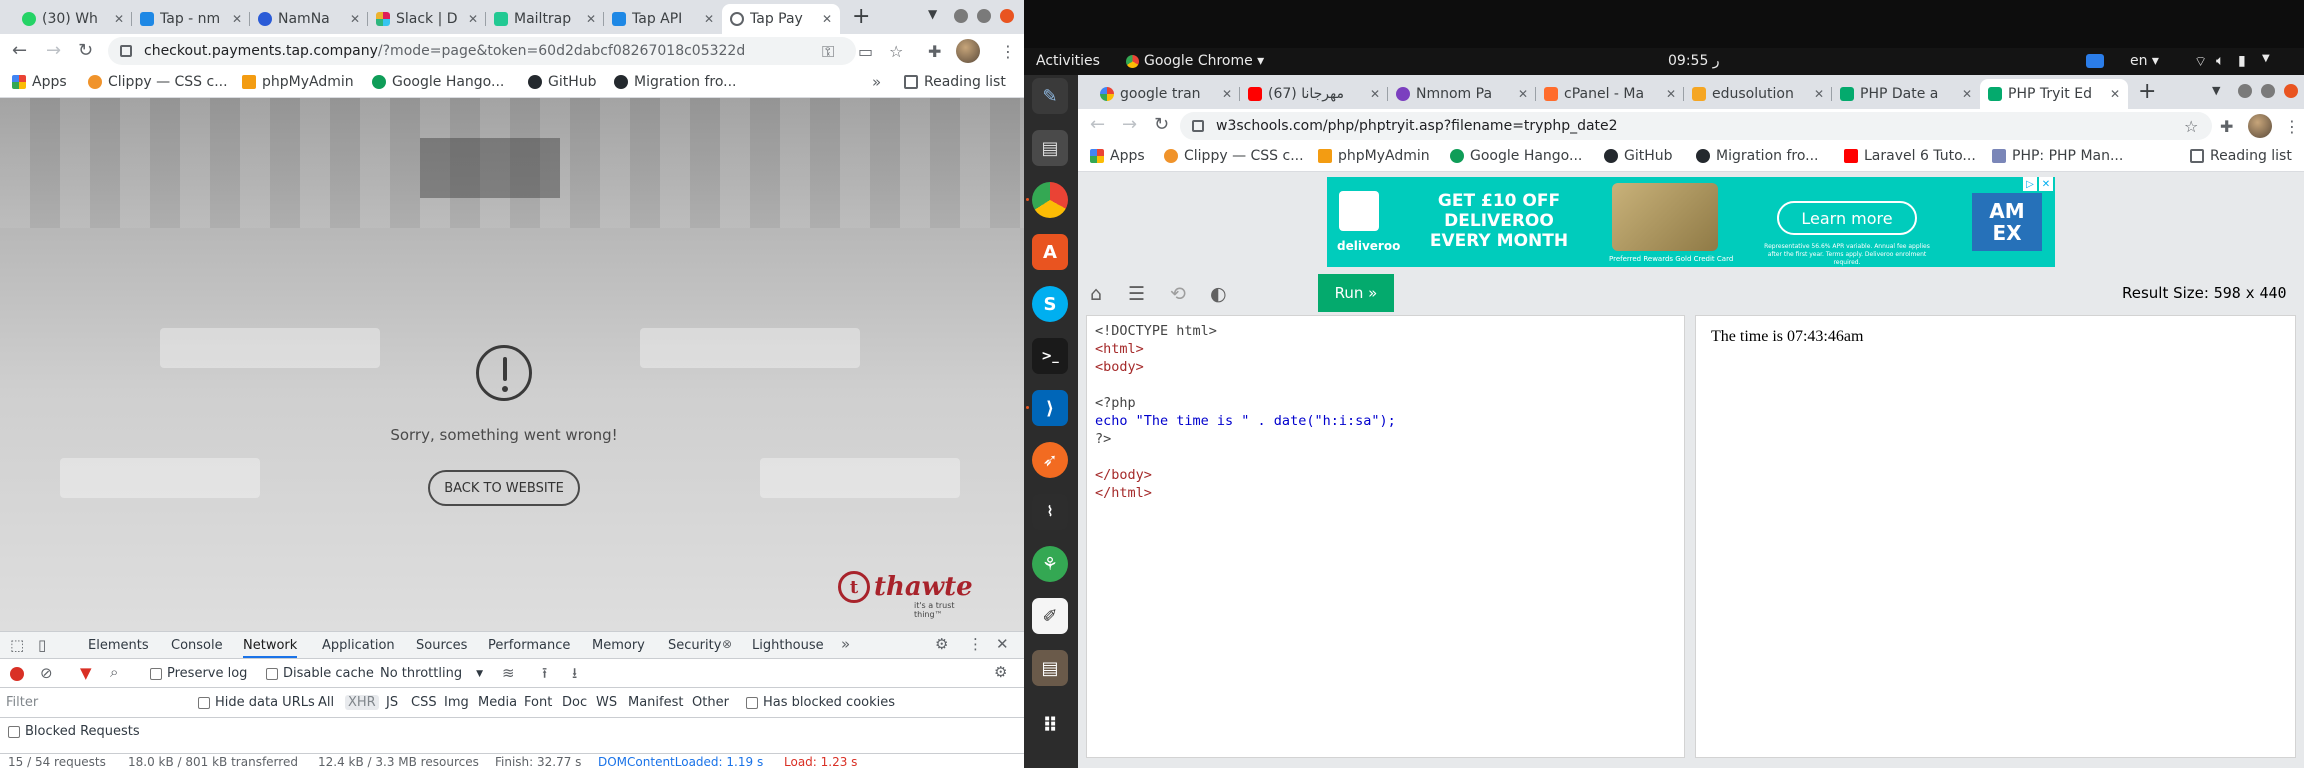 This screenshot has width=2304, height=768. I want to click on bookmark-github: GitHub, so click(1638, 156).